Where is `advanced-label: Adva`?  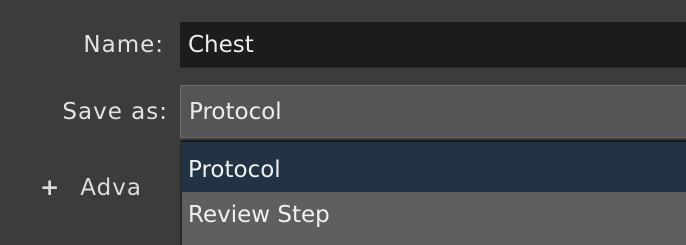 advanced-label: Adva is located at coordinates (111, 188).